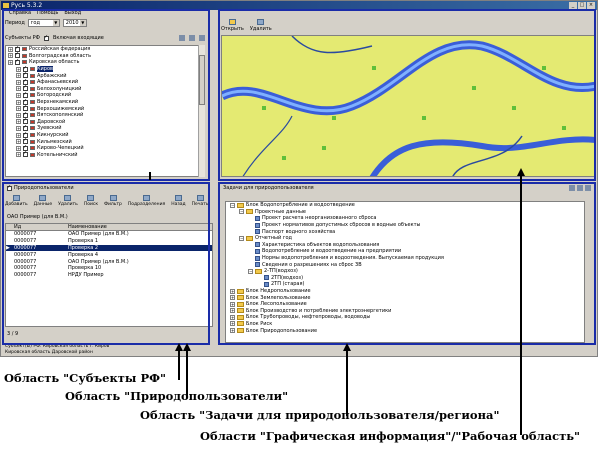  I want to click on status-line-2: Кировская область Даровской район, so click(49, 352).